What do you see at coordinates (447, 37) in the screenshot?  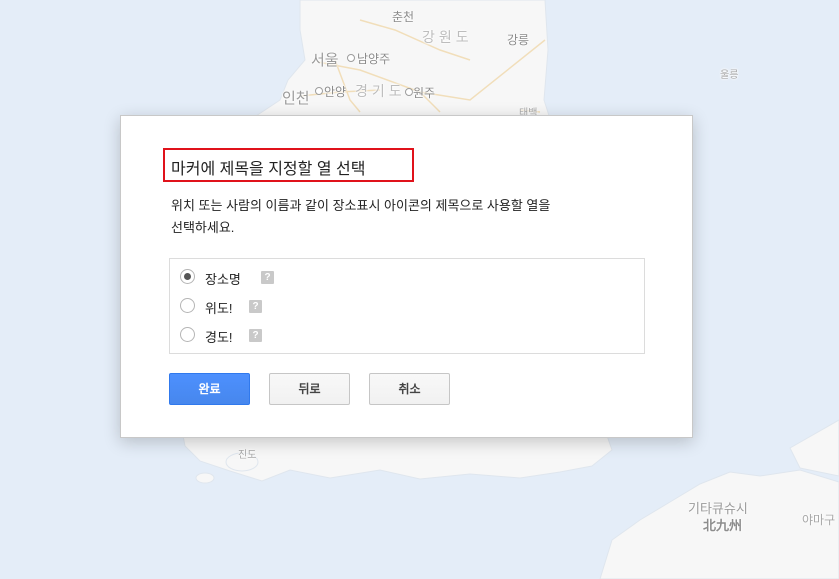 I see `map-label-gangwon: 강원도` at bounding box center [447, 37].